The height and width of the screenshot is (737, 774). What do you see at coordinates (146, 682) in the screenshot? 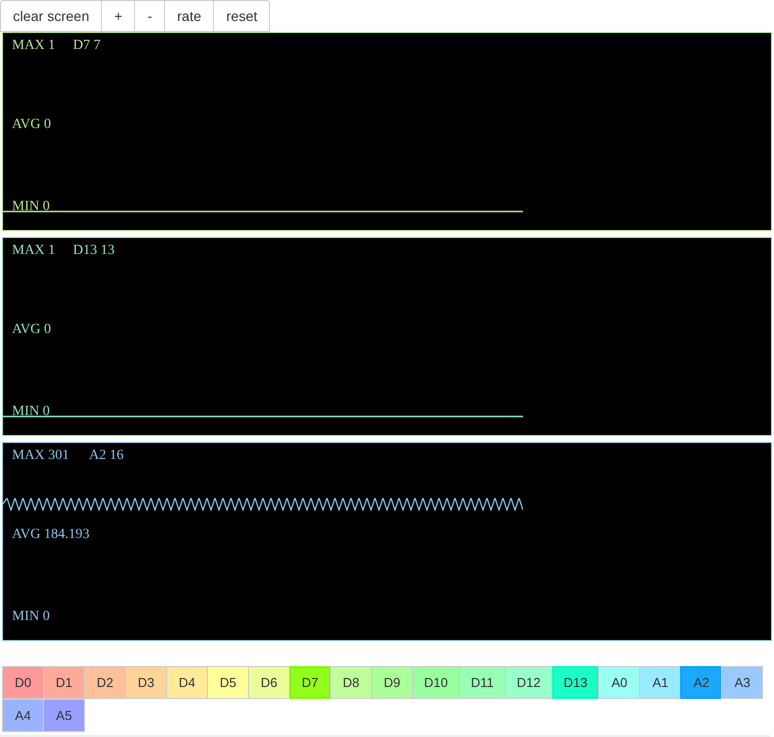
I see `pin-button: D3` at bounding box center [146, 682].